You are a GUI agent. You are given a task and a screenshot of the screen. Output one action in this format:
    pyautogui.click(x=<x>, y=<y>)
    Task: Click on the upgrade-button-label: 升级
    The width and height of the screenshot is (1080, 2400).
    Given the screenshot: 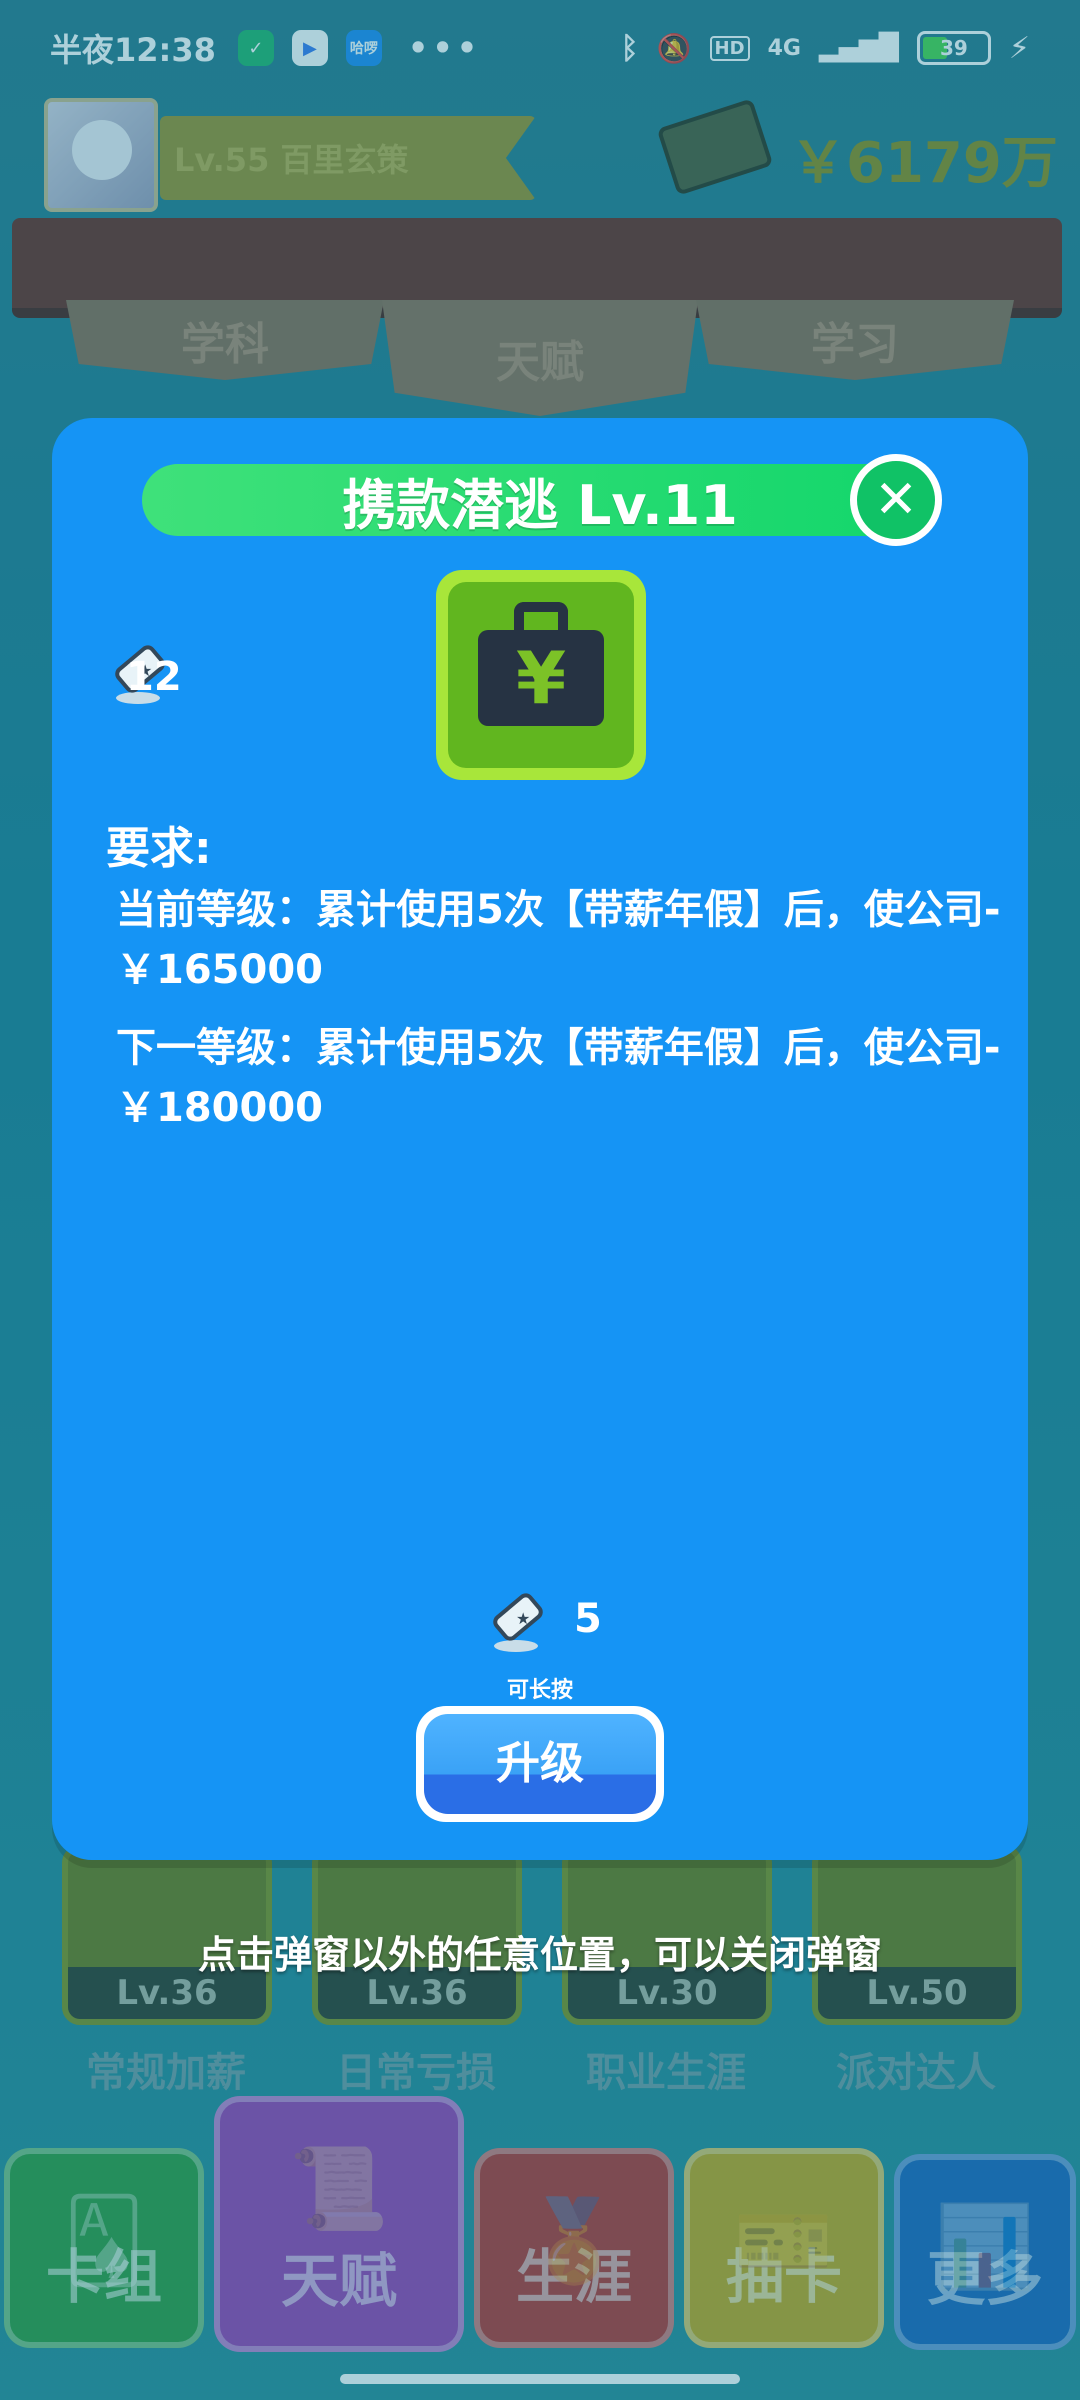 What is the action you would take?
    pyautogui.click(x=540, y=1764)
    